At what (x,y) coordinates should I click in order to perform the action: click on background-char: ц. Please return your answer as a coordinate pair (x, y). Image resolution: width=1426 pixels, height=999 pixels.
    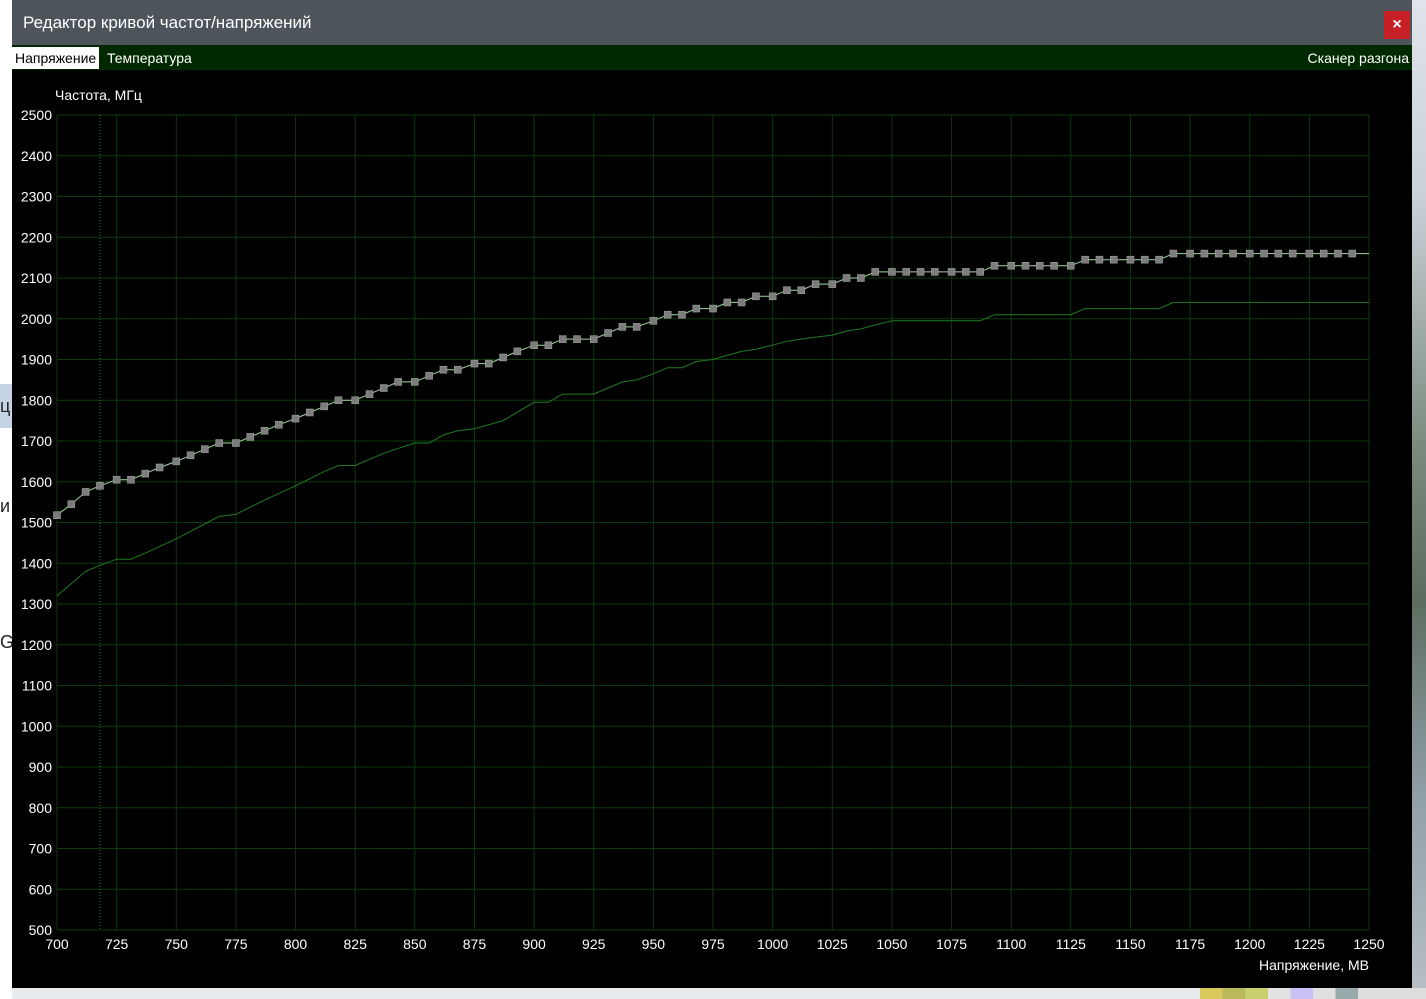
    Looking at the image, I should click on (5, 406).